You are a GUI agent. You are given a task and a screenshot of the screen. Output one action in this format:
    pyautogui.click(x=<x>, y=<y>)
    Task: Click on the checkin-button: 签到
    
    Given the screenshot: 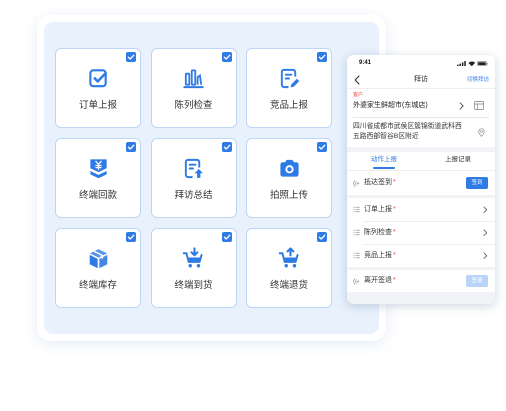 What is the action you would take?
    pyautogui.click(x=477, y=183)
    